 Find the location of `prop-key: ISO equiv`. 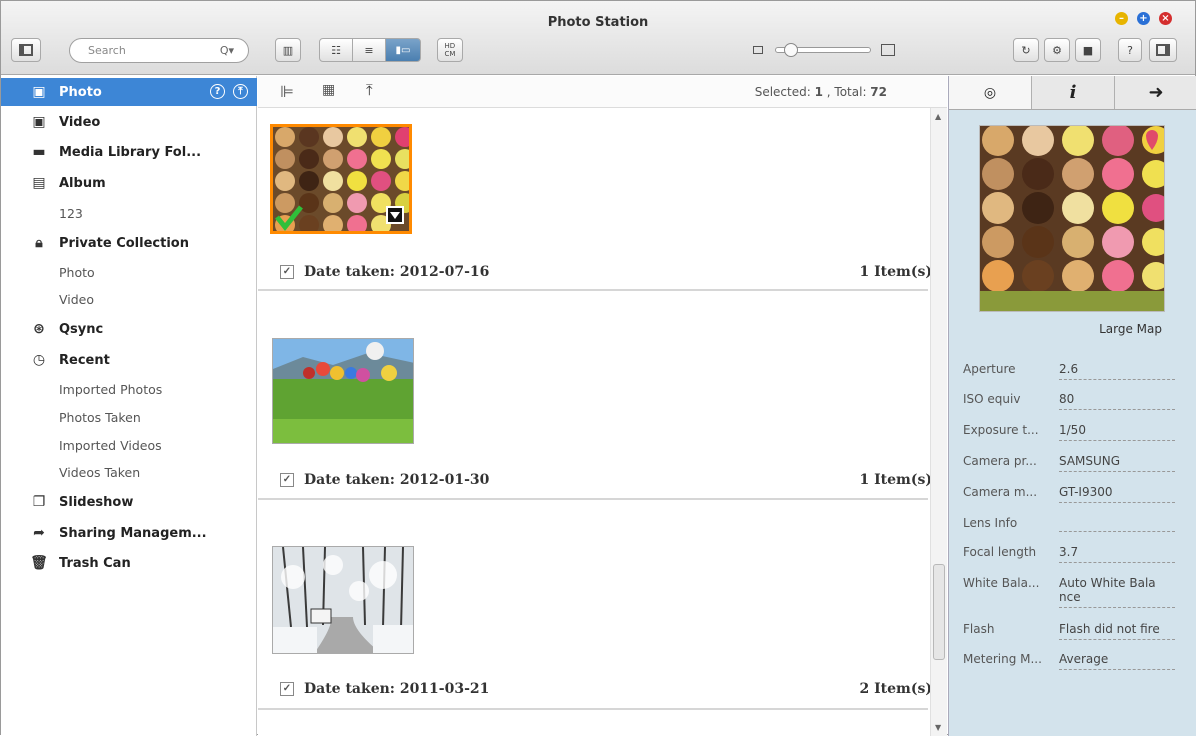

prop-key: ISO equiv is located at coordinates (992, 399).